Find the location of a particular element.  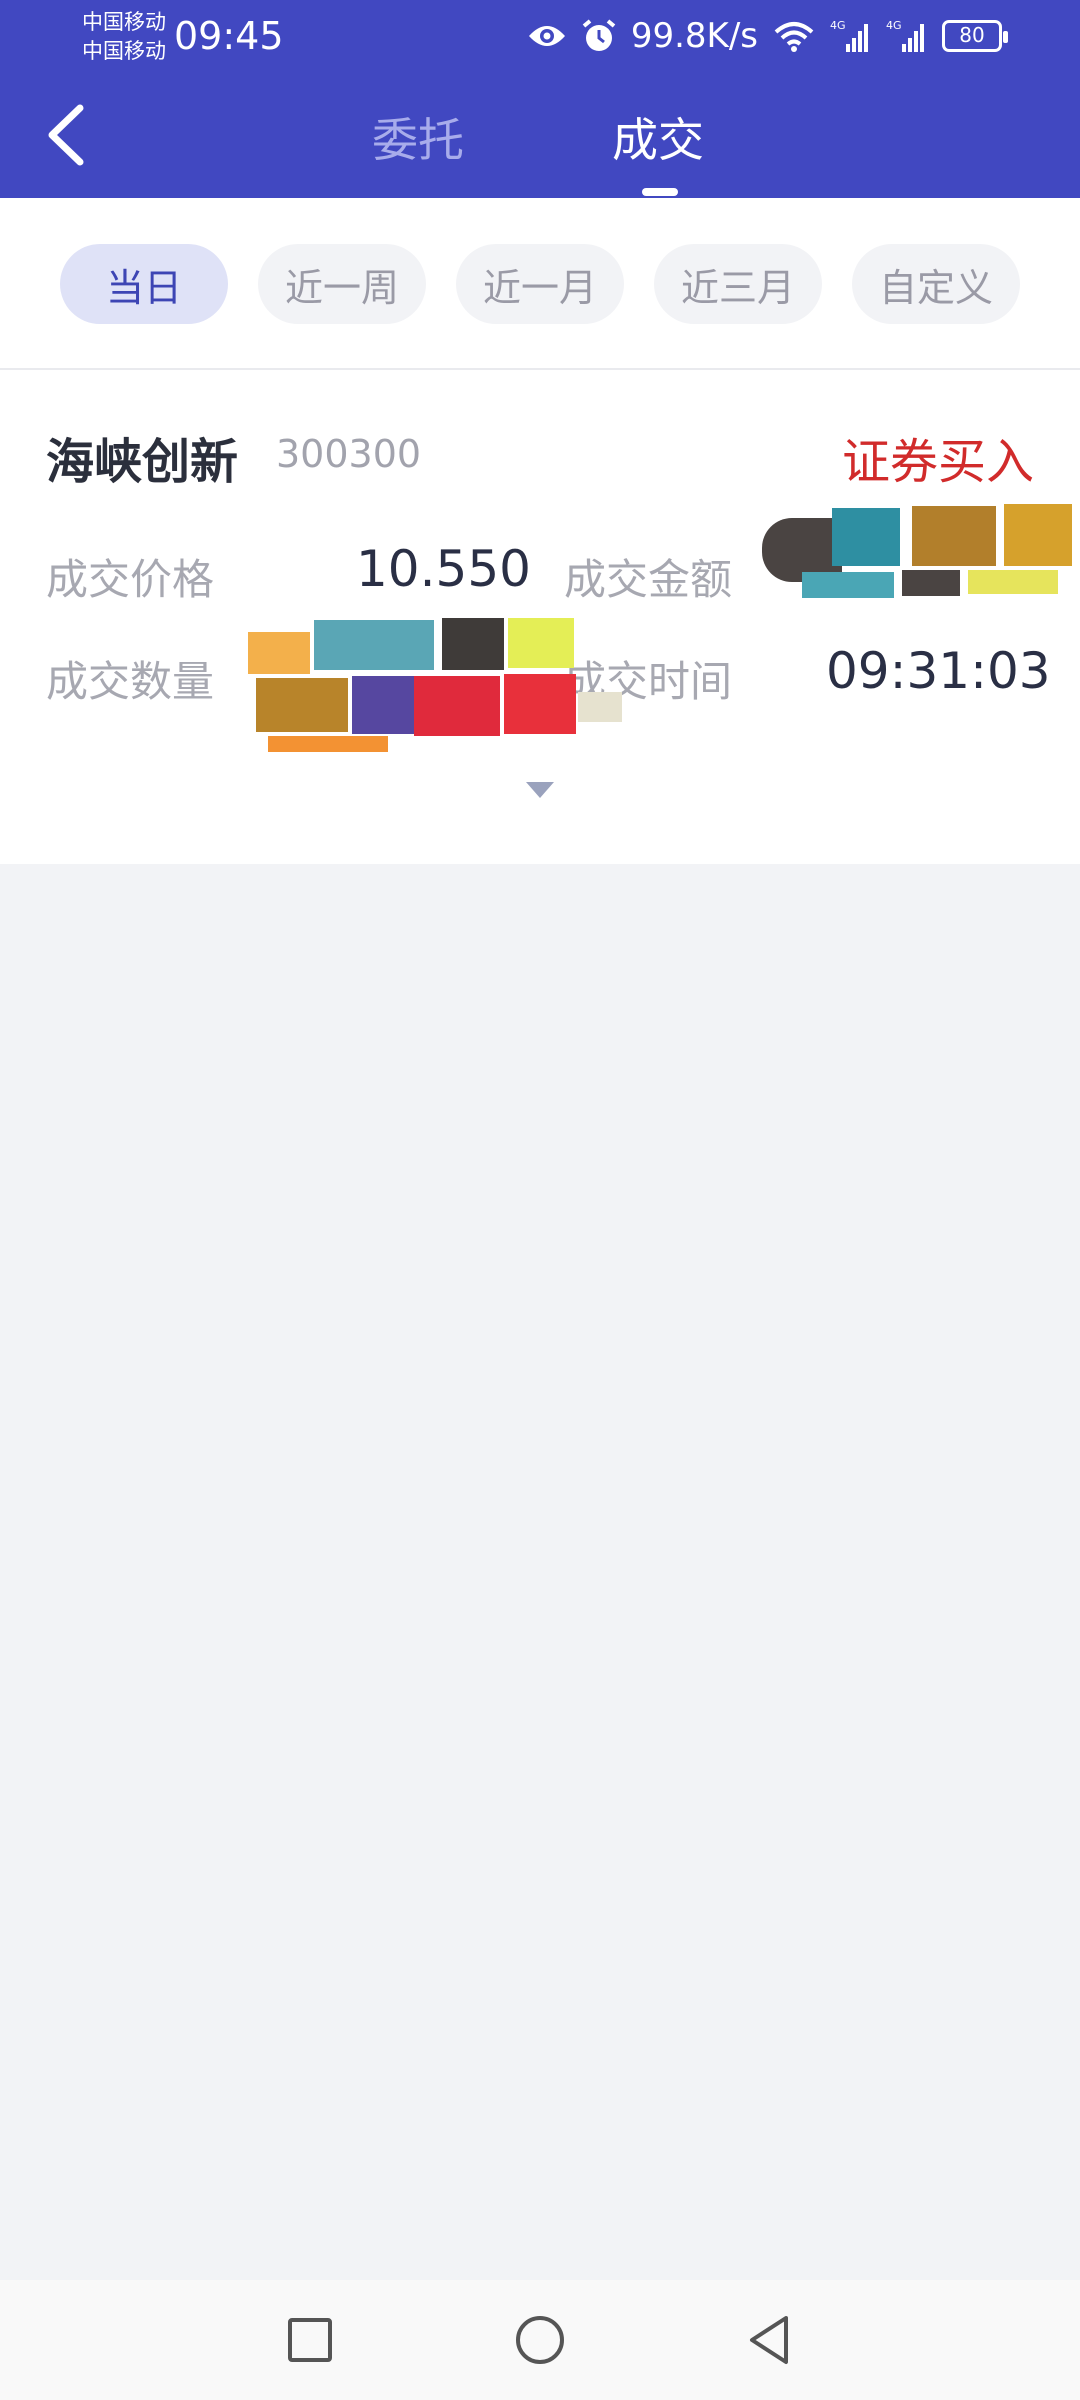

eye-icon is located at coordinates (546, 36).